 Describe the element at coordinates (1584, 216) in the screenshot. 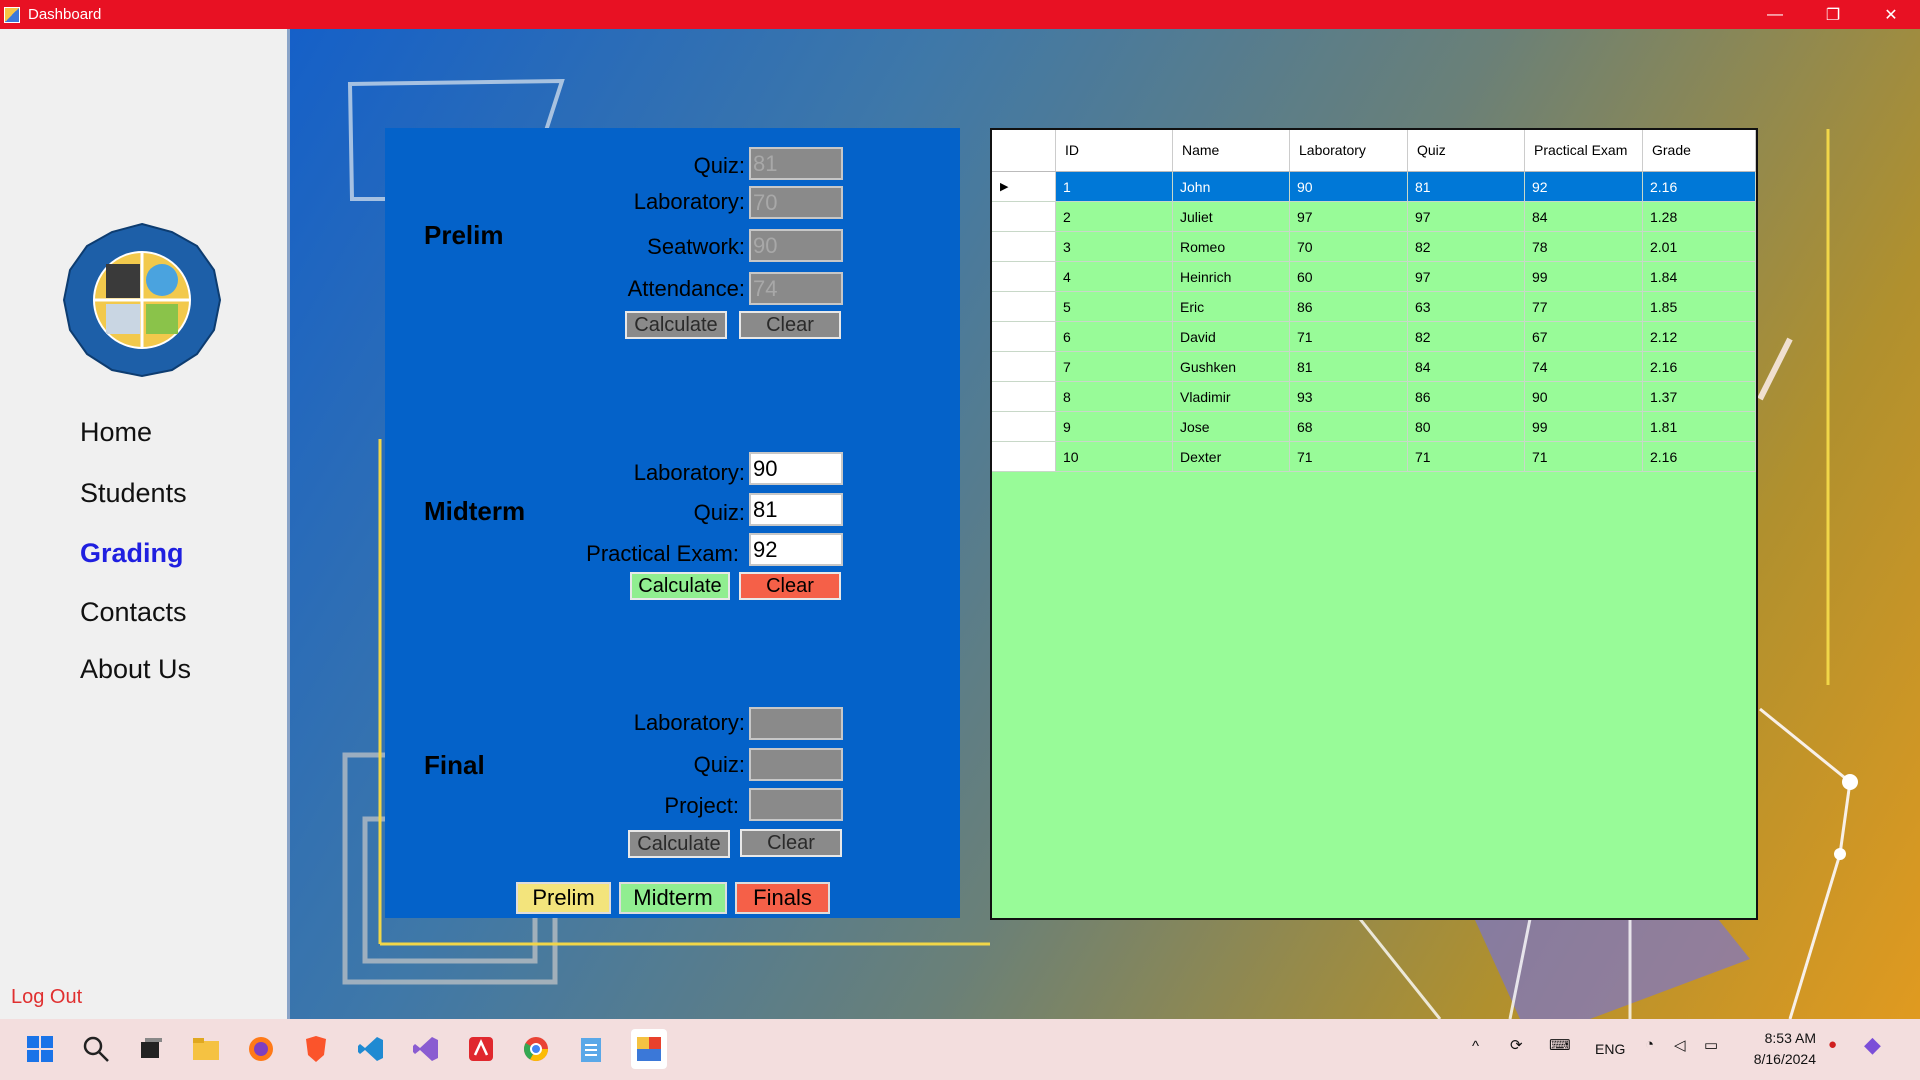

I see `table-cell: 84` at that location.